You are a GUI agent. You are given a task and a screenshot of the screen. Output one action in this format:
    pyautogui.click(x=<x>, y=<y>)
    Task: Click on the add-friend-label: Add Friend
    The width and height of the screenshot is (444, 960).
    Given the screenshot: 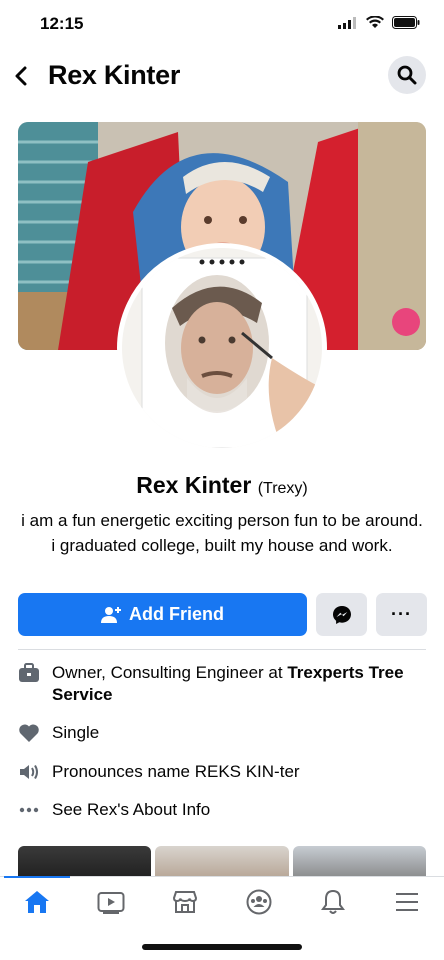 What is the action you would take?
    pyautogui.click(x=176, y=614)
    